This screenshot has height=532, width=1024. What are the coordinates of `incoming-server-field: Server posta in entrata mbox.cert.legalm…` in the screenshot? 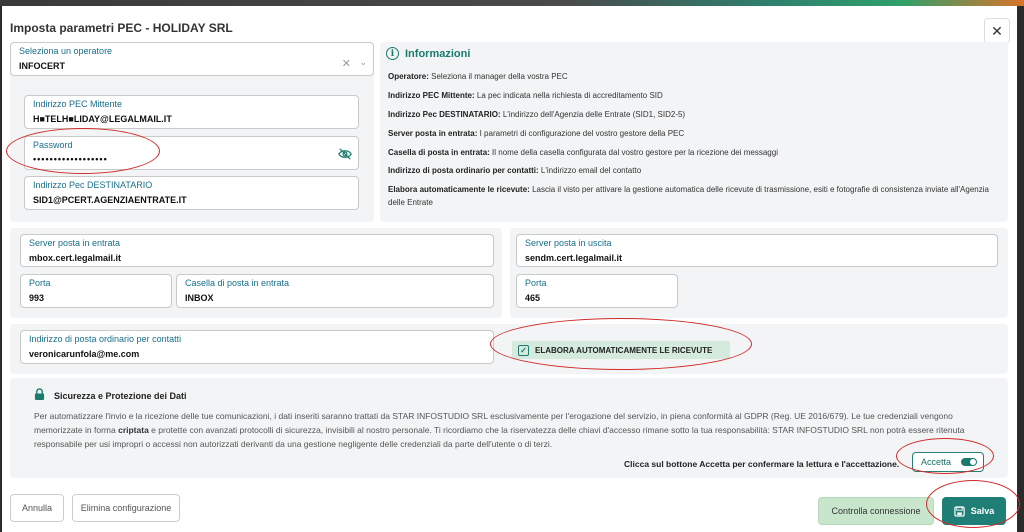 It's located at (257, 250).